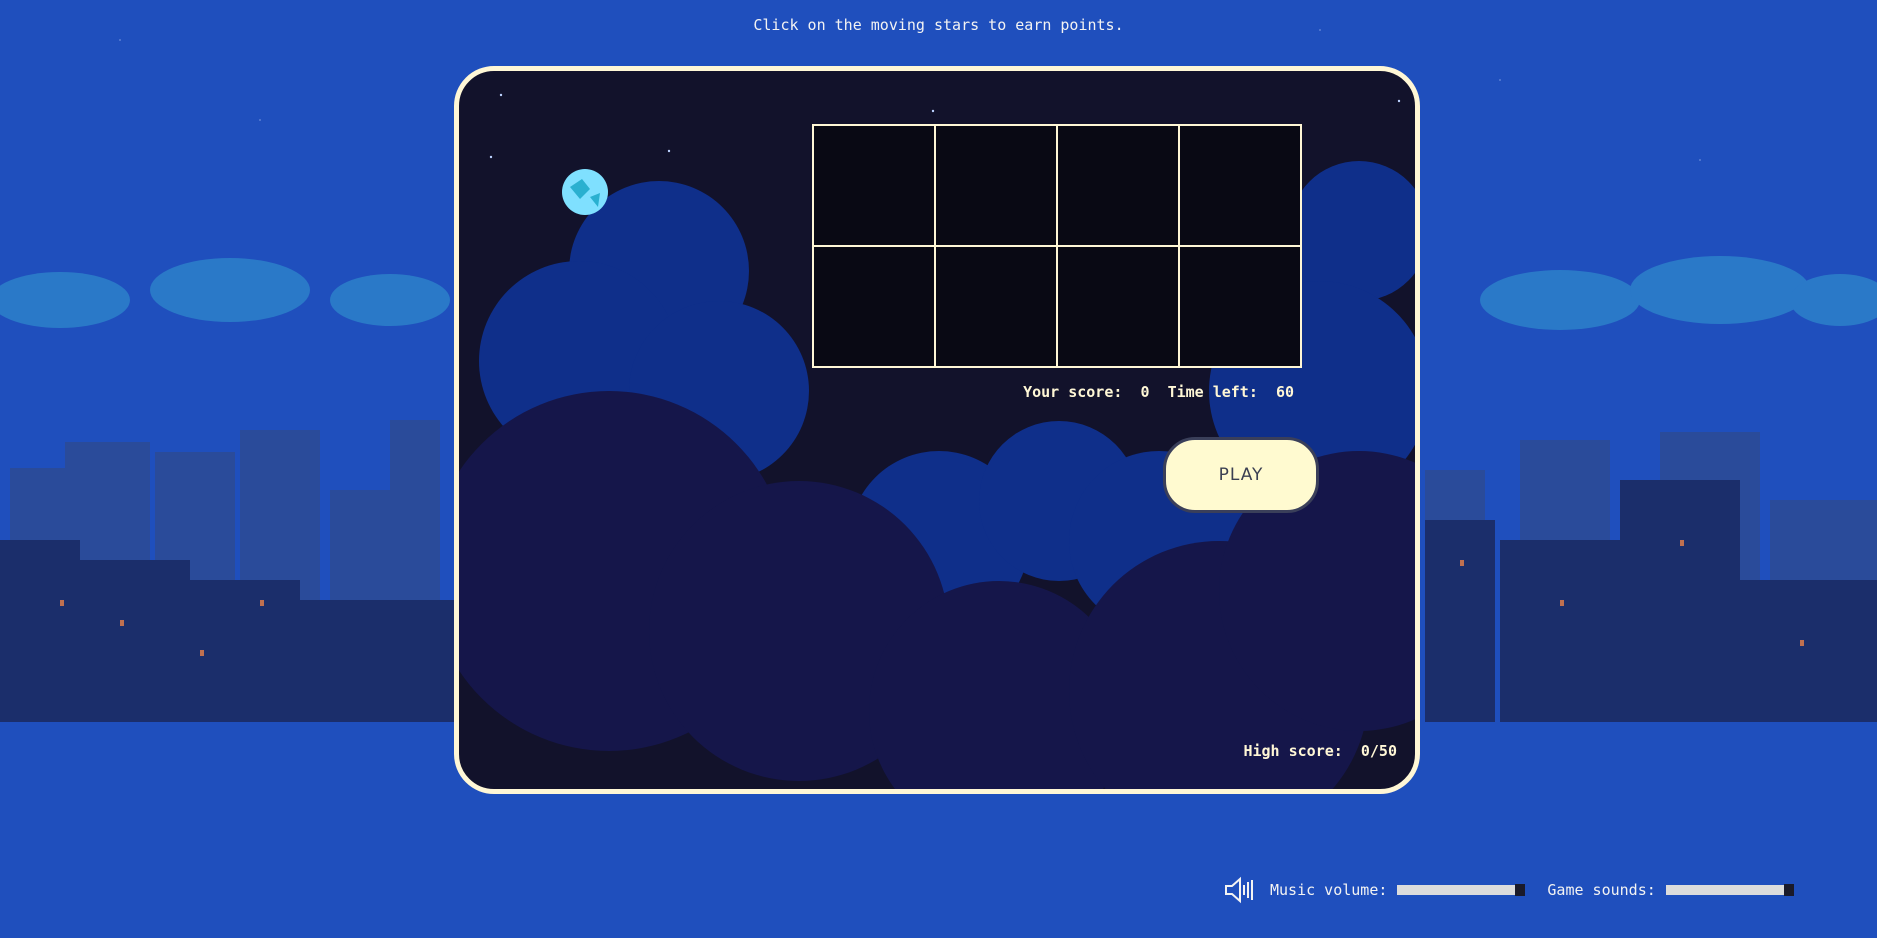 Image resolution: width=1877 pixels, height=938 pixels. I want to click on high-score-display: High score: 0/50, so click(1320, 751).